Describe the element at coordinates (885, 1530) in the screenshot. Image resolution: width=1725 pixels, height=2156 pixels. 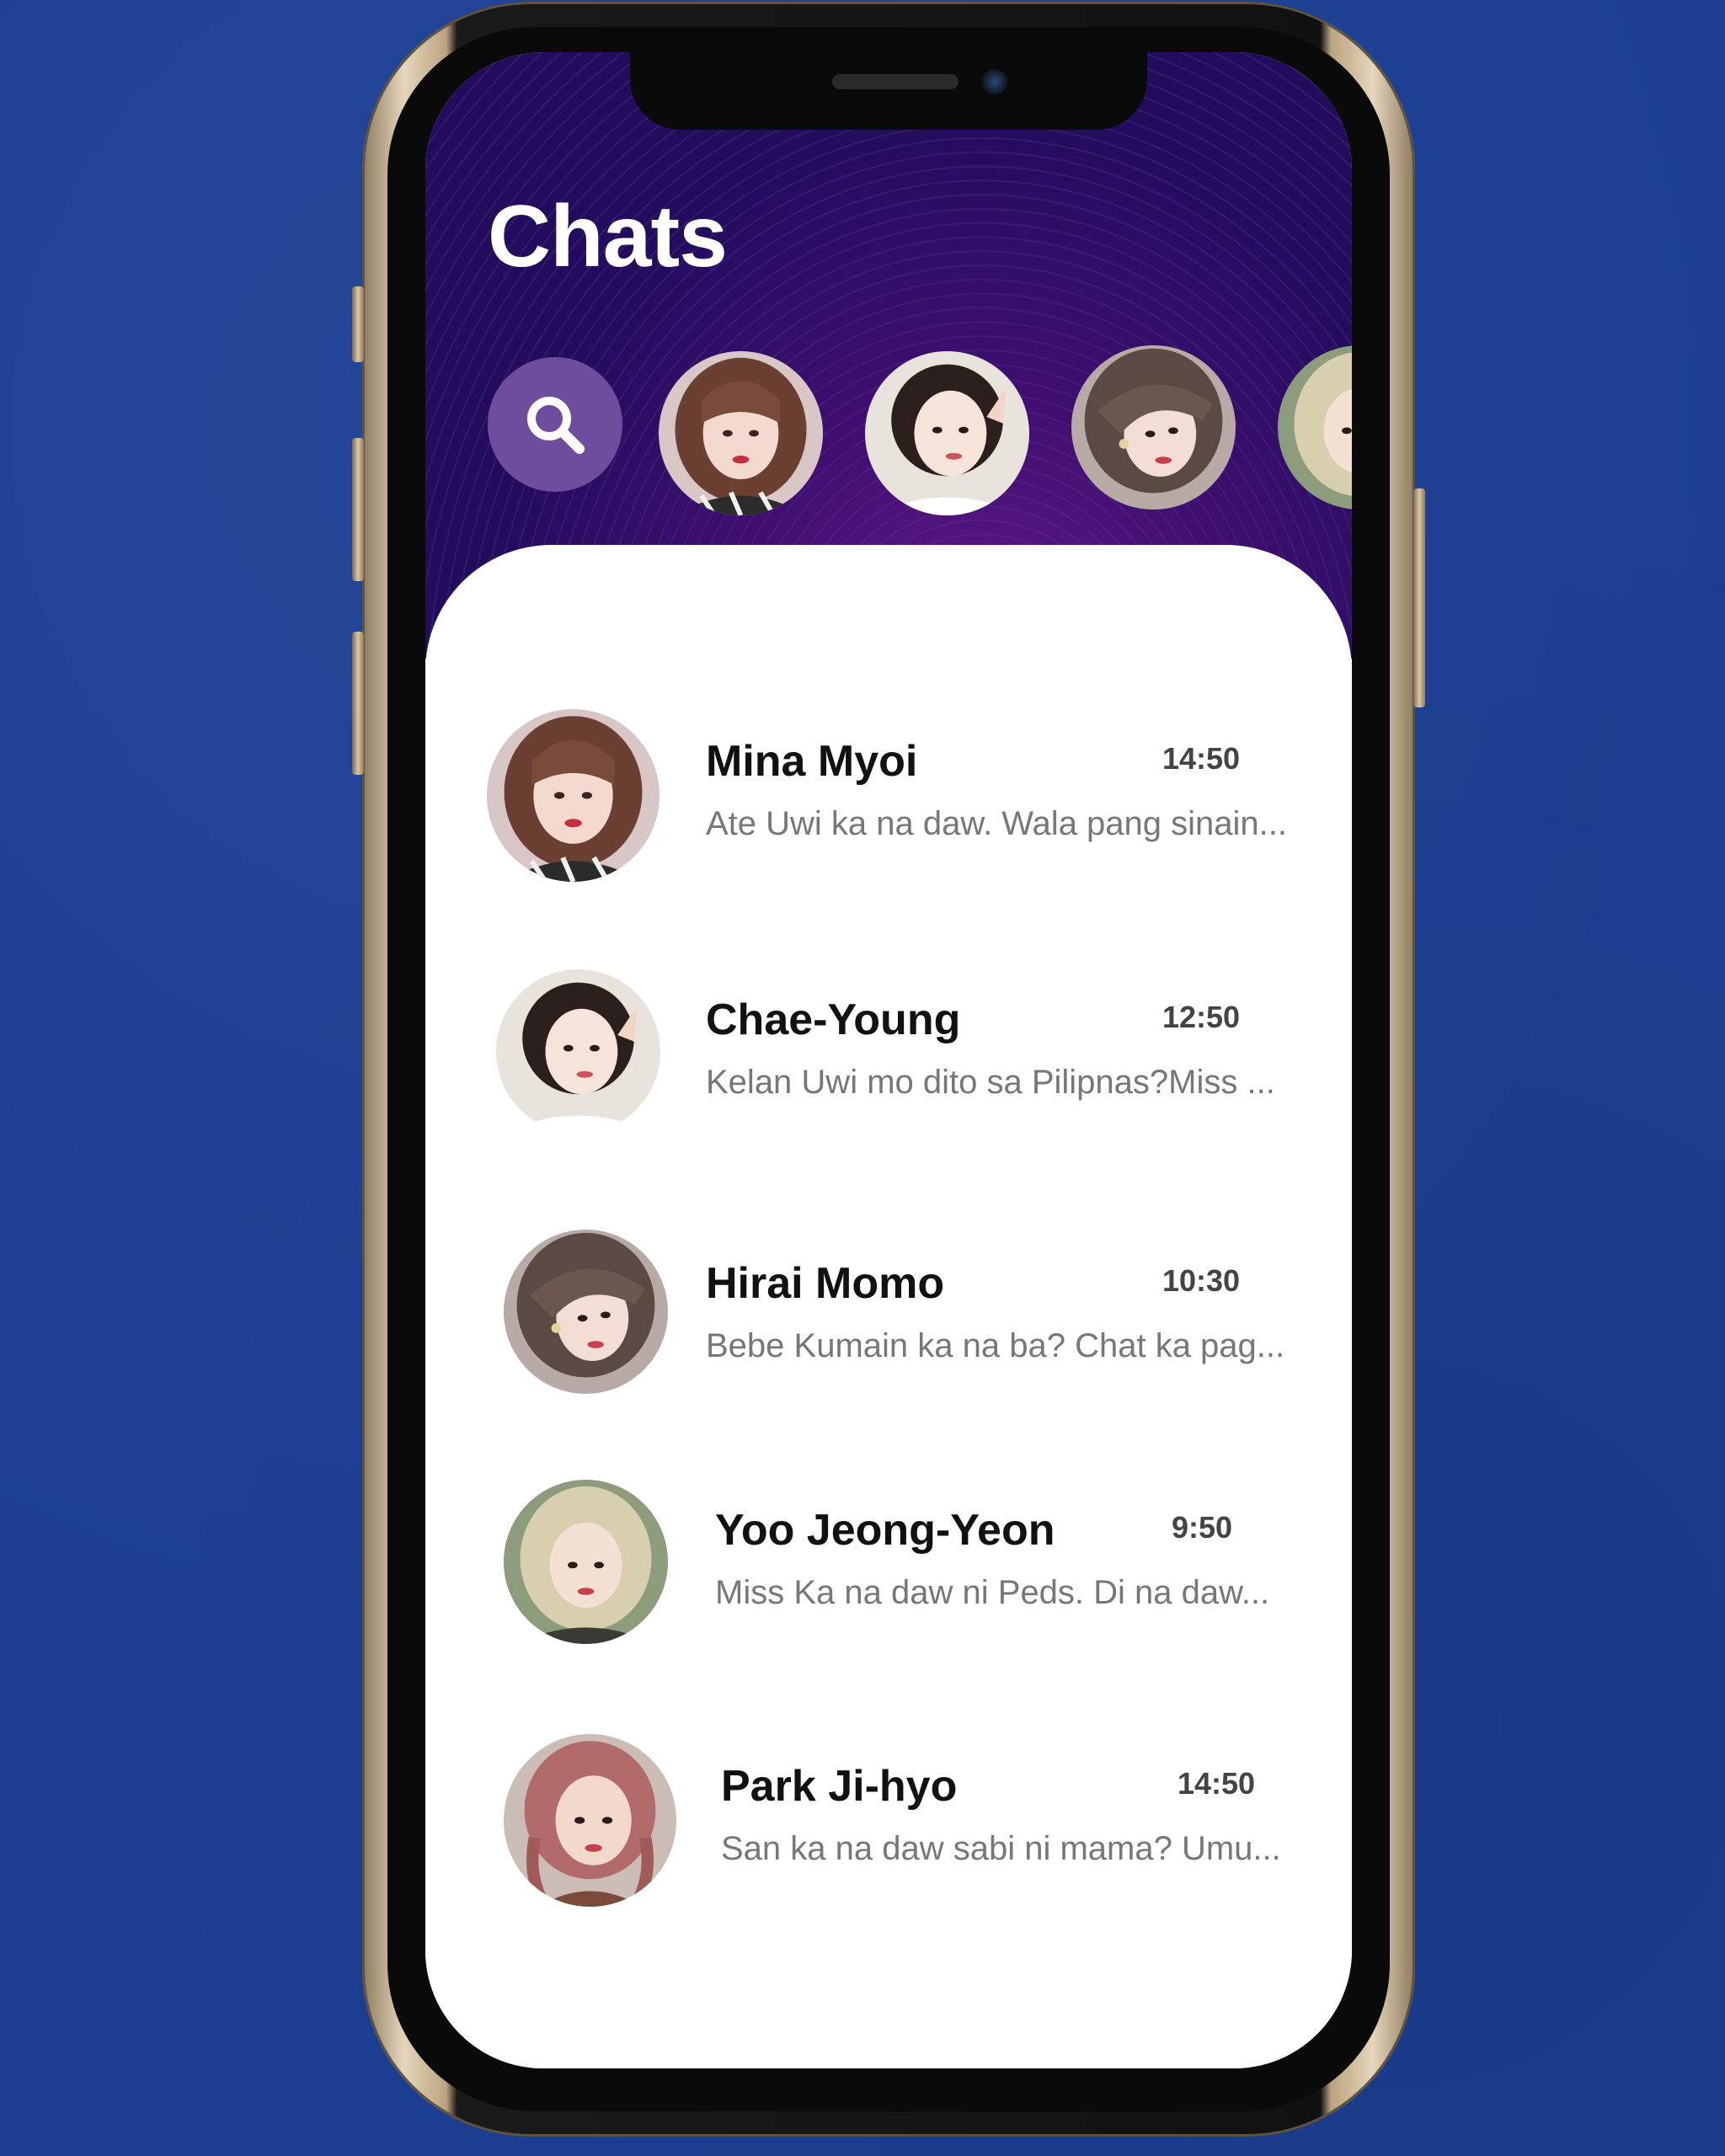
I see `chat-name: Yoo Jeong-Yeon` at that location.